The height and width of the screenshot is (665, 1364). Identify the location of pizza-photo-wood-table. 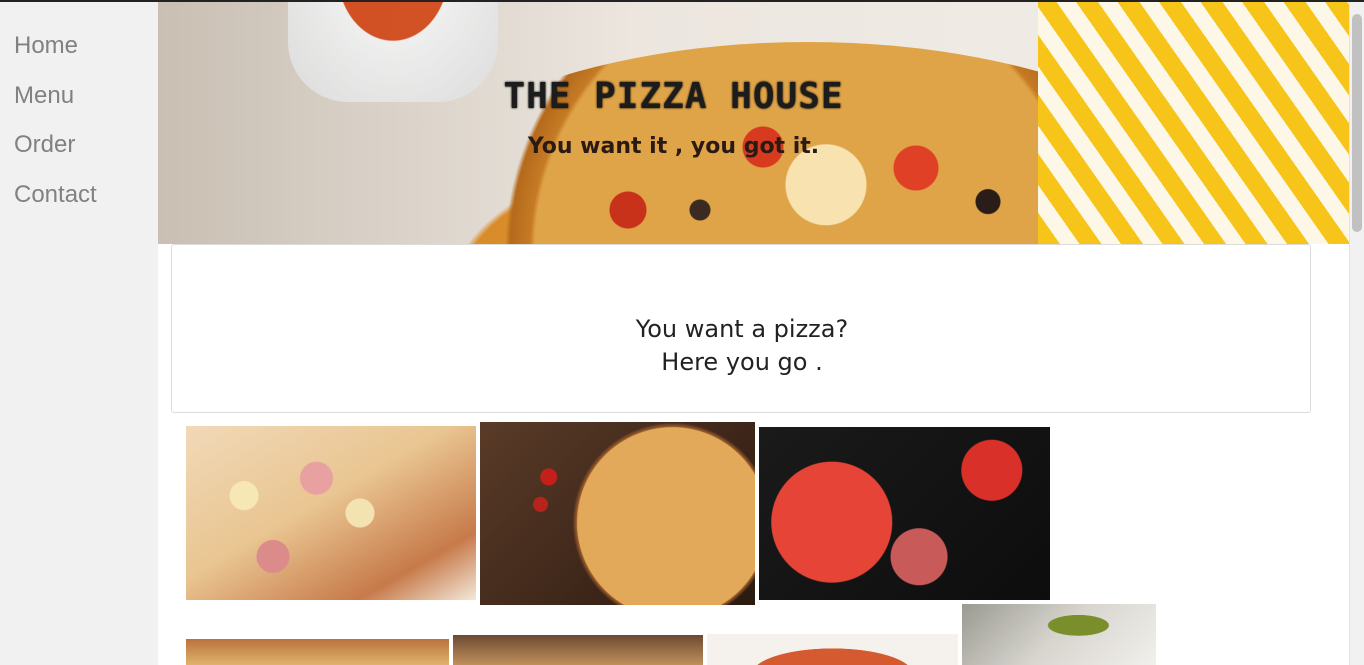
(617, 513).